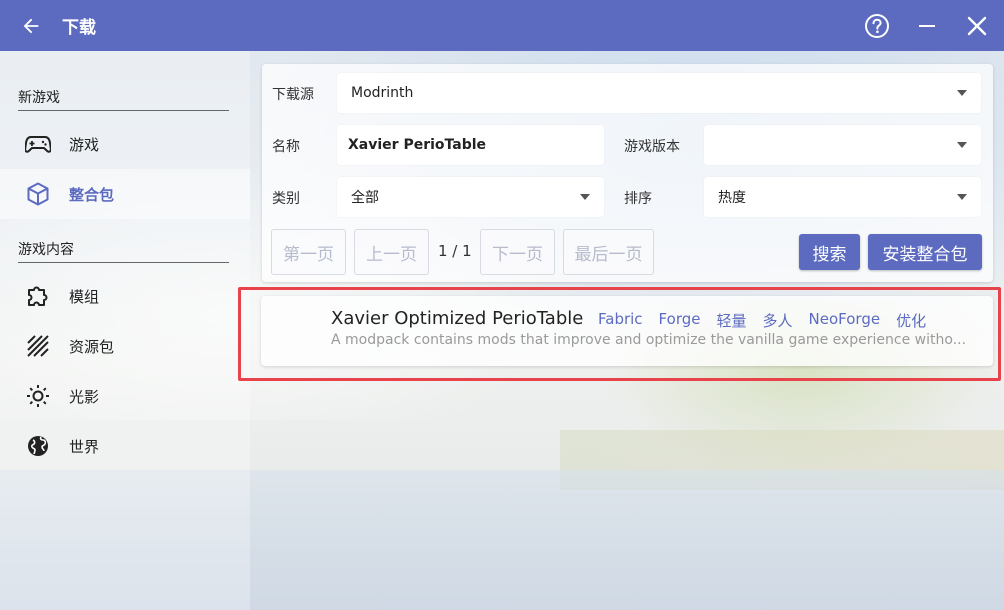 The width and height of the screenshot is (1004, 610). Describe the element at coordinates (79, 28) in the screenshot. I see `page-title: 下载` at that location.